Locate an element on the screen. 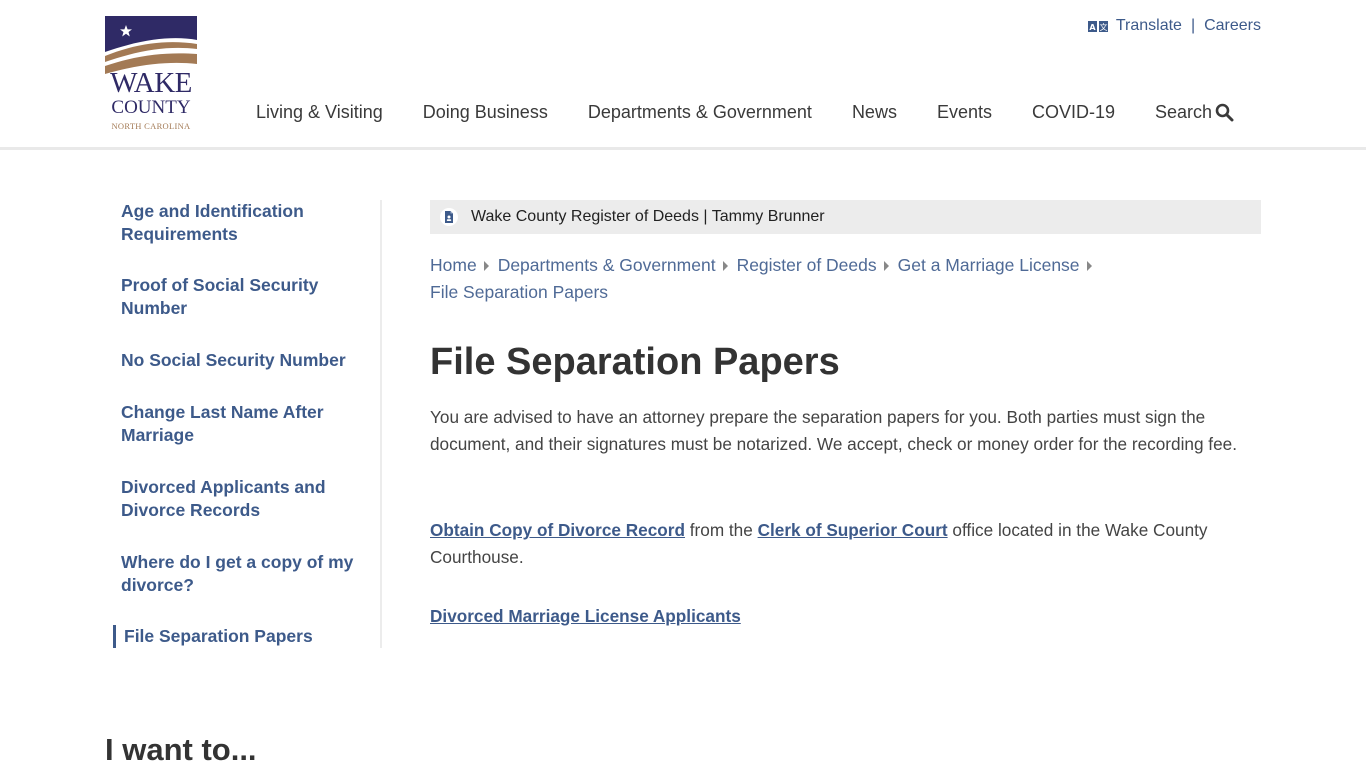 This screenshot has height=768, width=1366. breadcrumb-departments-government: Departments & Government is located at coordinates (607, 265).